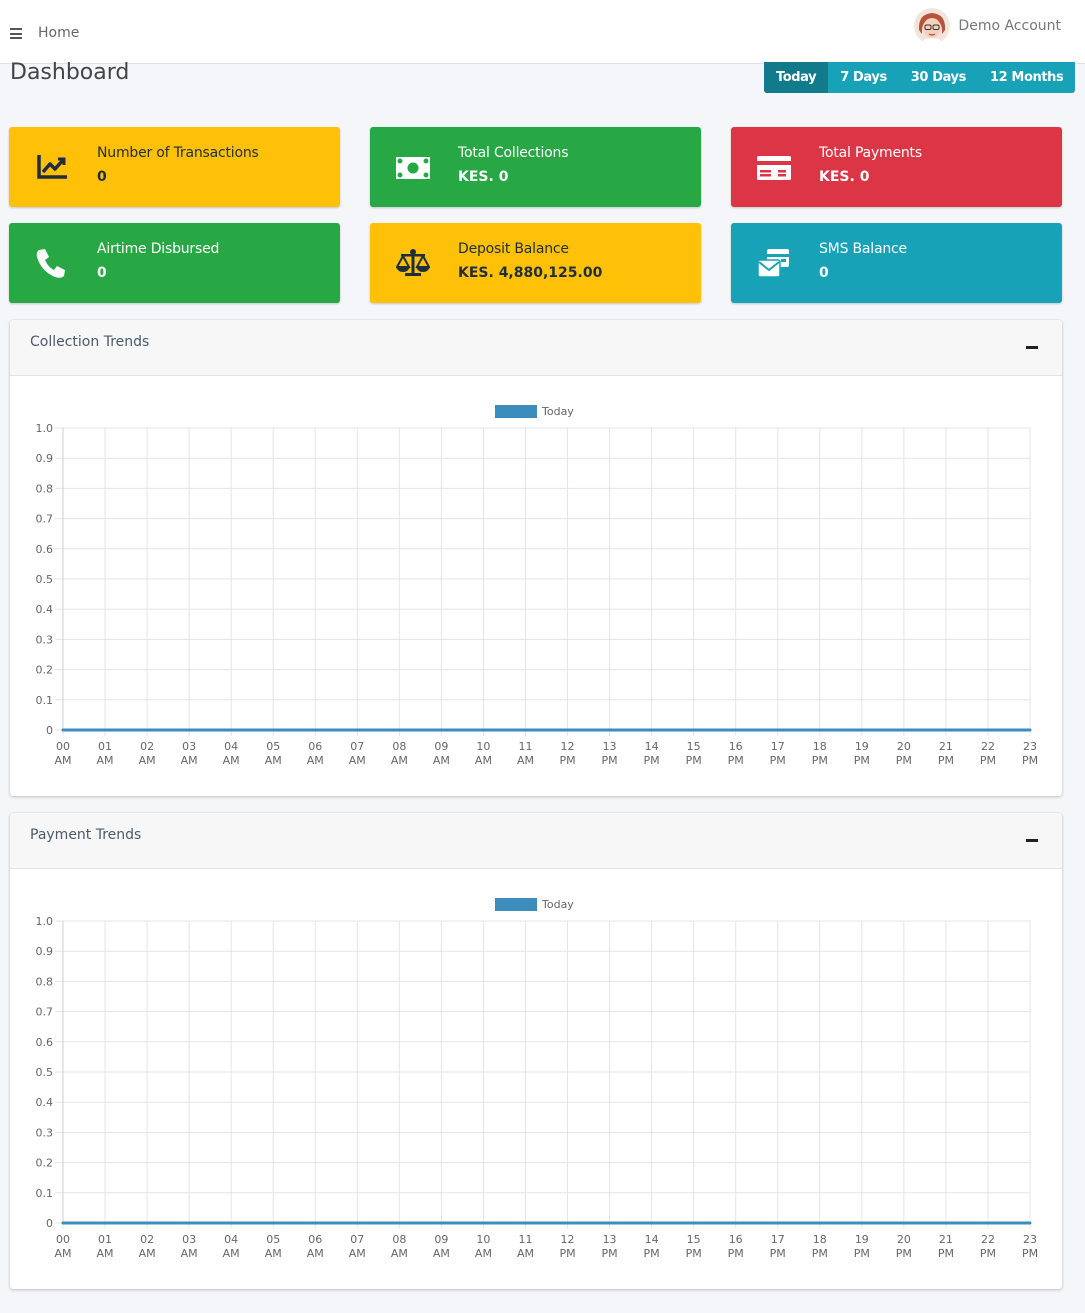 The height and width of the screenshot is (1313, 1085). Describe the element at coordinates (174, 167) in the screenshot. I see `card-number-of-transactions: Number of Transactions 0` at that location.